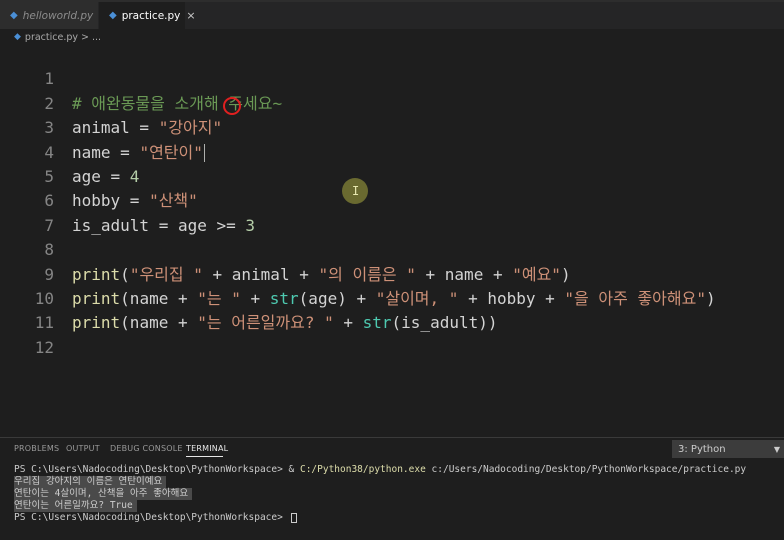  I want to click on tab-terminal: TERMINAL, so click(207, 448).